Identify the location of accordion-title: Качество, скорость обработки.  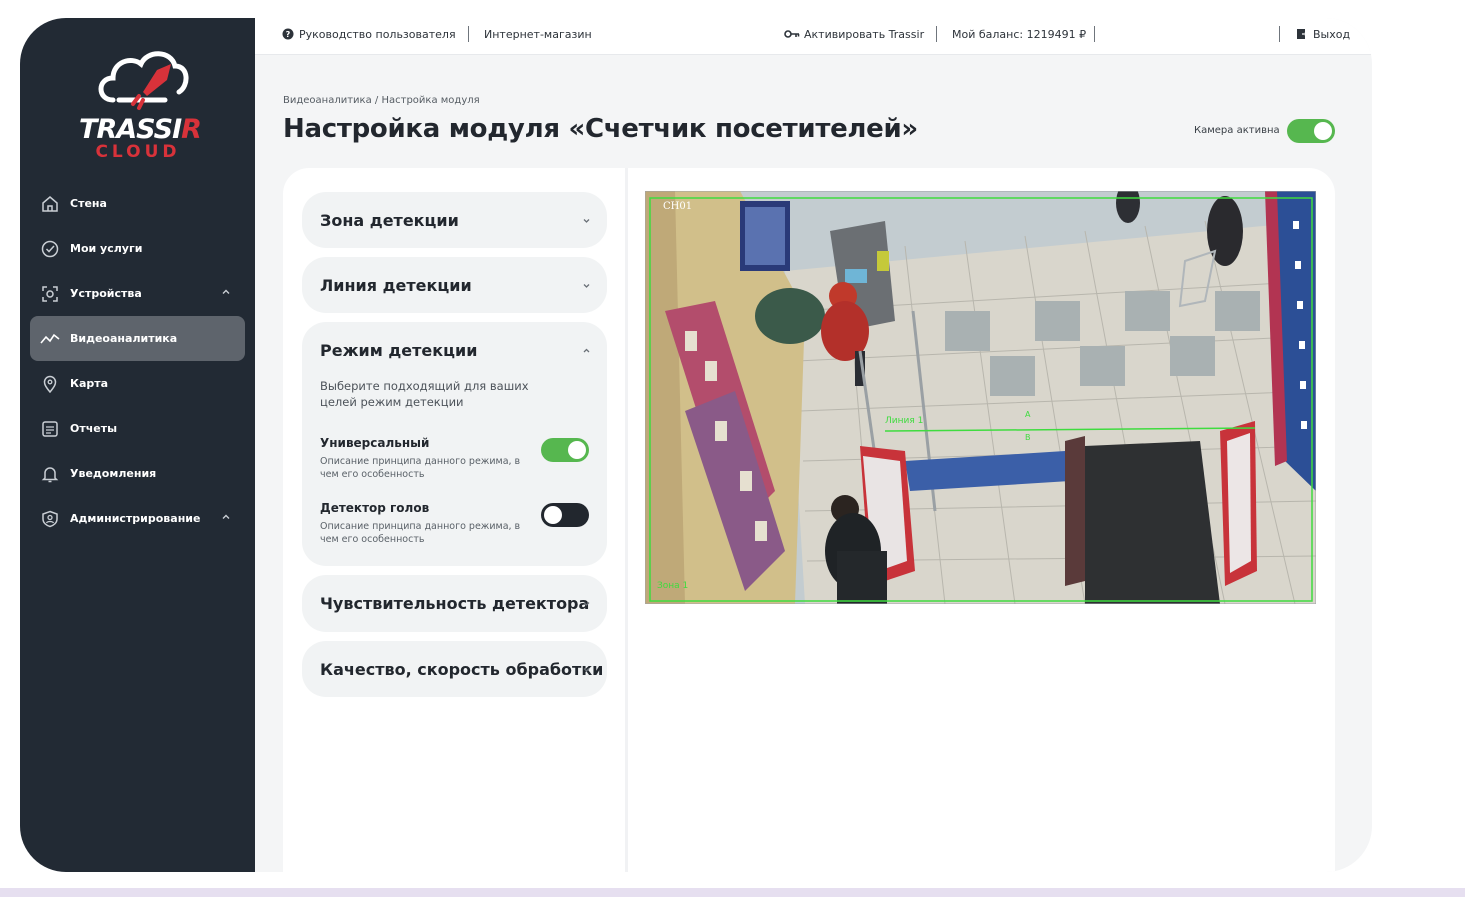
(462, 669).